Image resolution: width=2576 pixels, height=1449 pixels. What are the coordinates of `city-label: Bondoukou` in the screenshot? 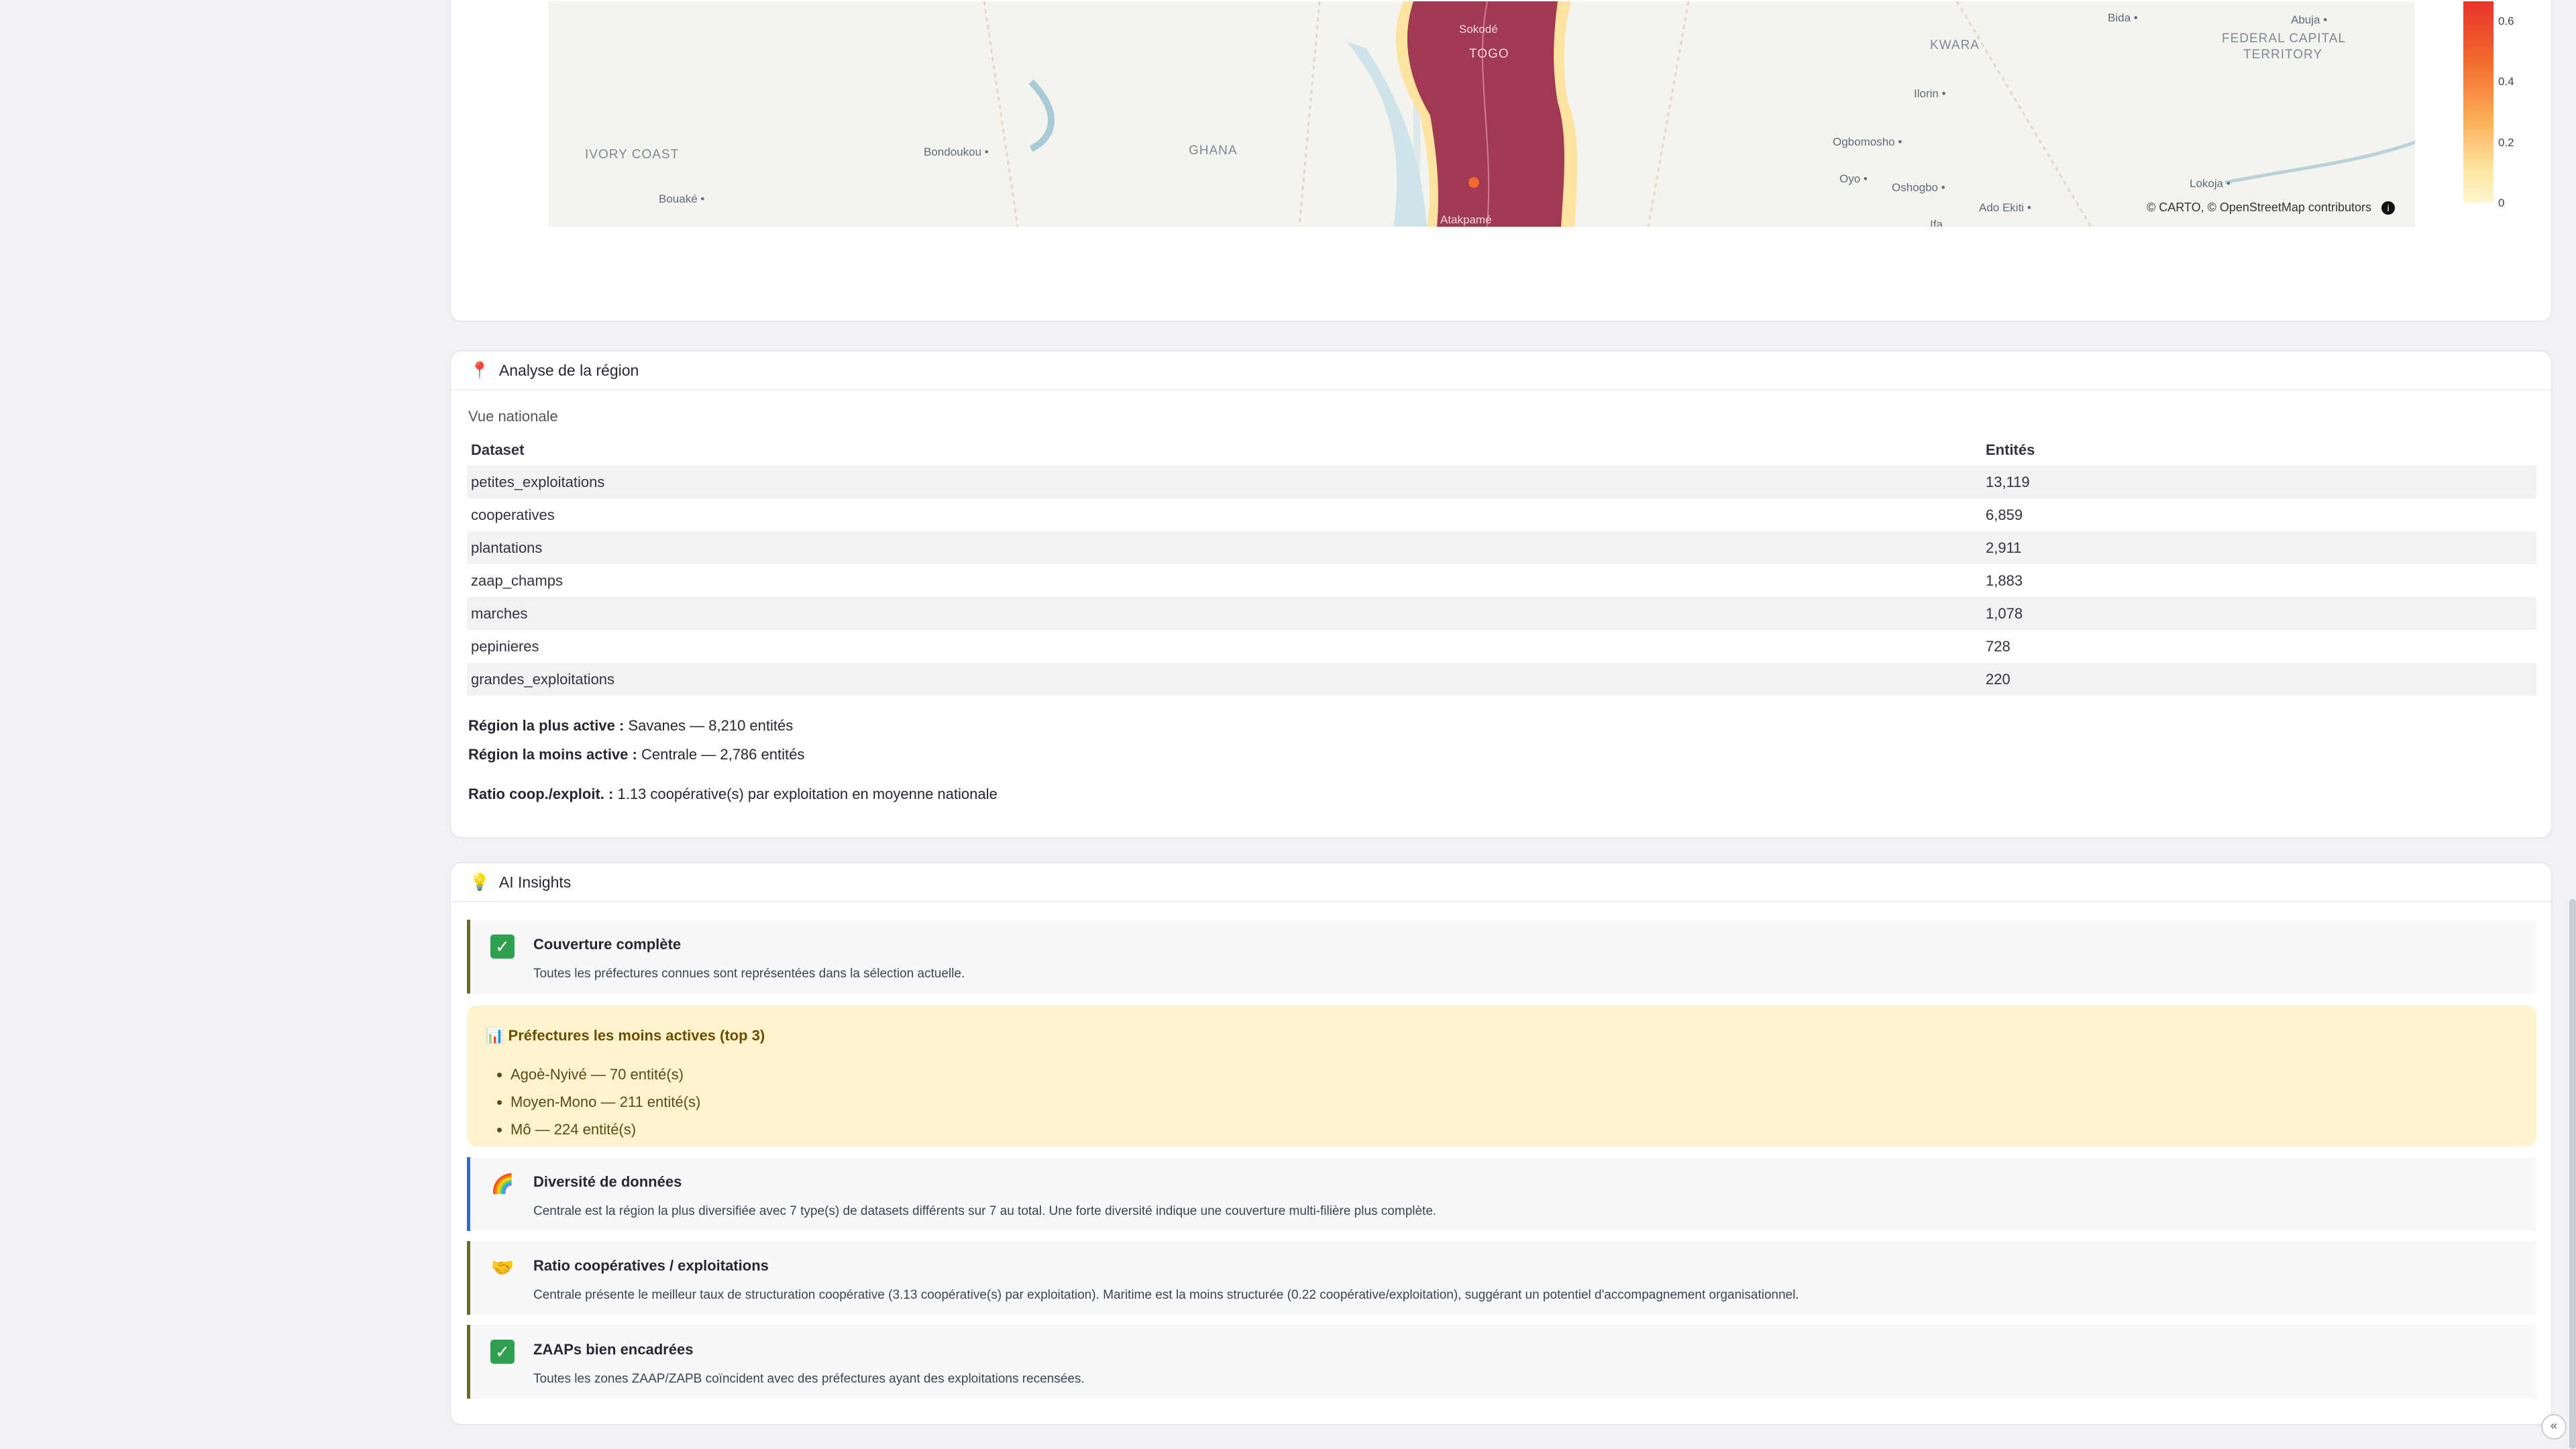 It's located at (956, 152).